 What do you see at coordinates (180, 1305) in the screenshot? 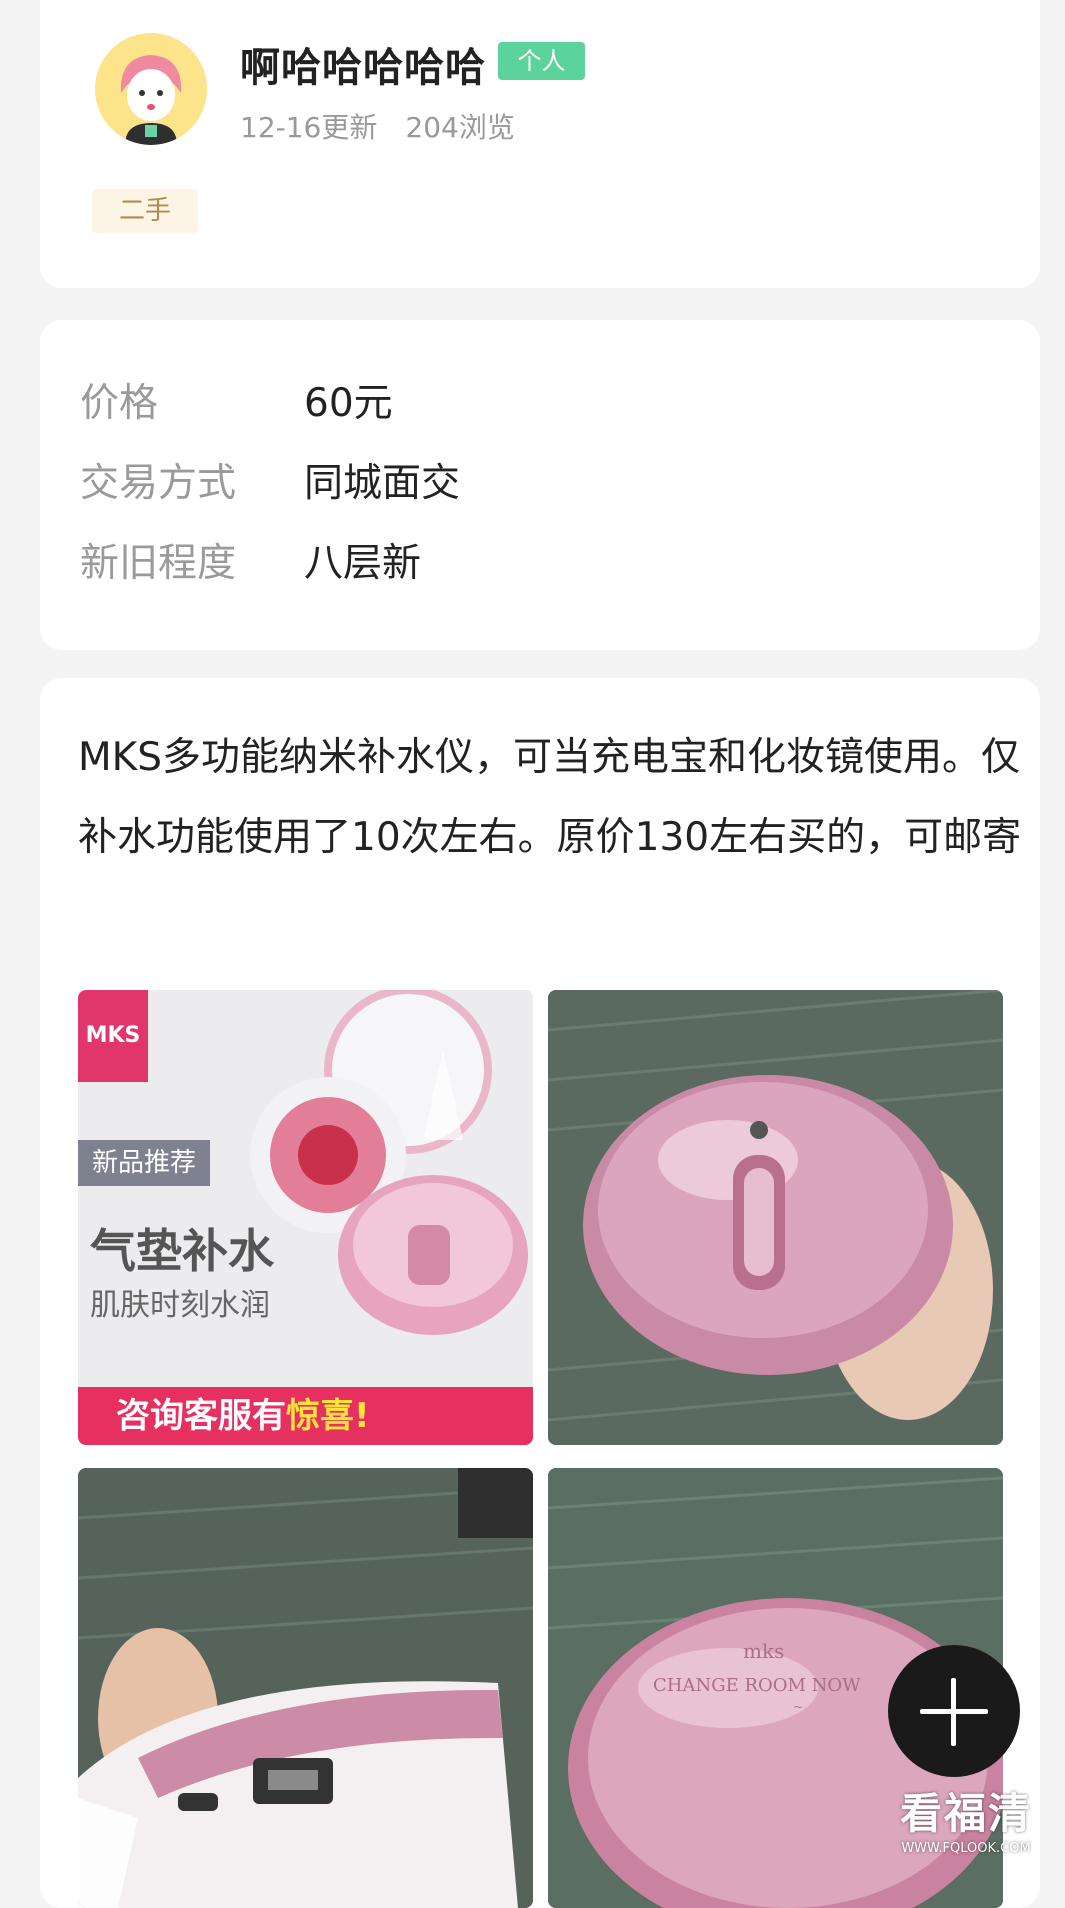
I see `ad-subtitle: 肌肤时刻水润` at bounding box center [180, 1305].